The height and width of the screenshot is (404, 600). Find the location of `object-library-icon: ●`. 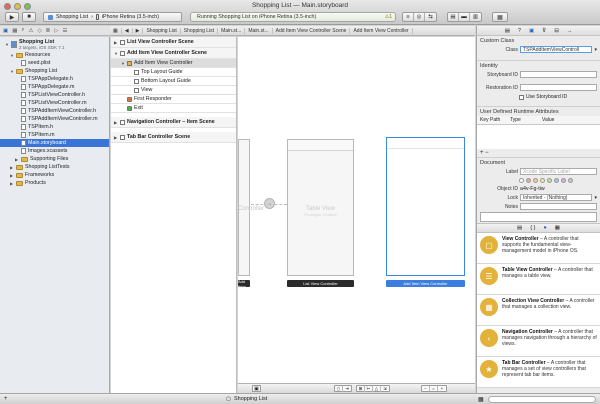

object-library-icon: ● is located at coordinates (544, 228).